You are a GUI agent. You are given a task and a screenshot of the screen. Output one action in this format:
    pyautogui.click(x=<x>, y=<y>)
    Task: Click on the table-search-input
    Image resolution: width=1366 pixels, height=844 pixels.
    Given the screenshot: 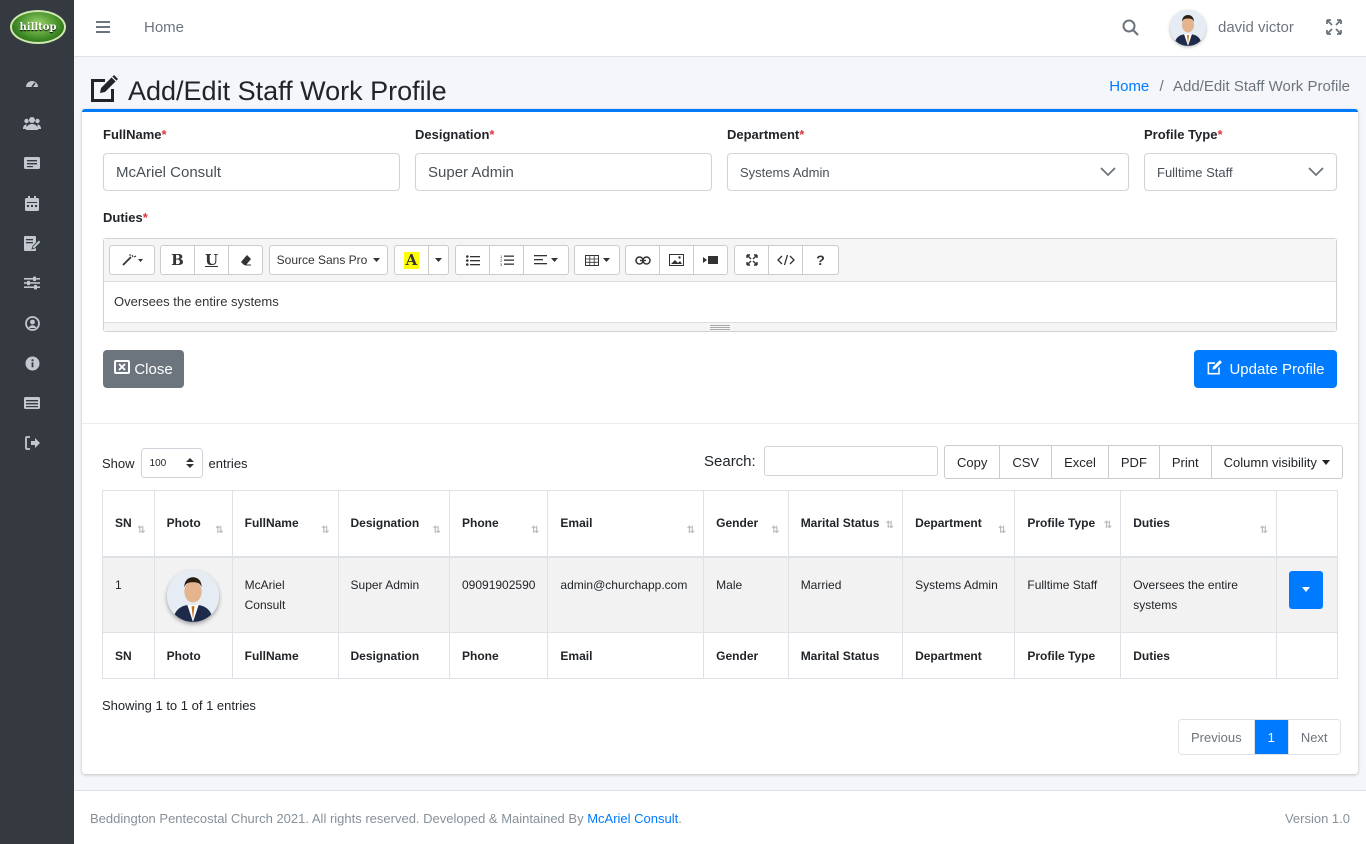 What is the action you would take?
    pyautogui.click(x=850, y=461)
    